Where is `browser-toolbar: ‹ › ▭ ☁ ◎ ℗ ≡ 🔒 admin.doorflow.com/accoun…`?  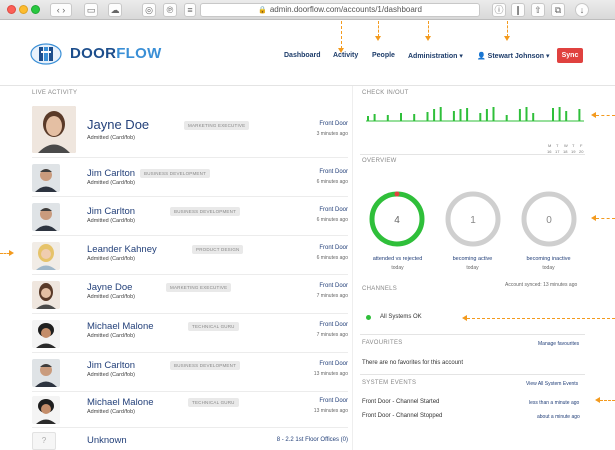
browser-toolbar: ‹ › ▭ ☁ ◎ ℗ ≡ 🔒 admin.doorflow.com/accoun… is located at coordinates (307, 10).